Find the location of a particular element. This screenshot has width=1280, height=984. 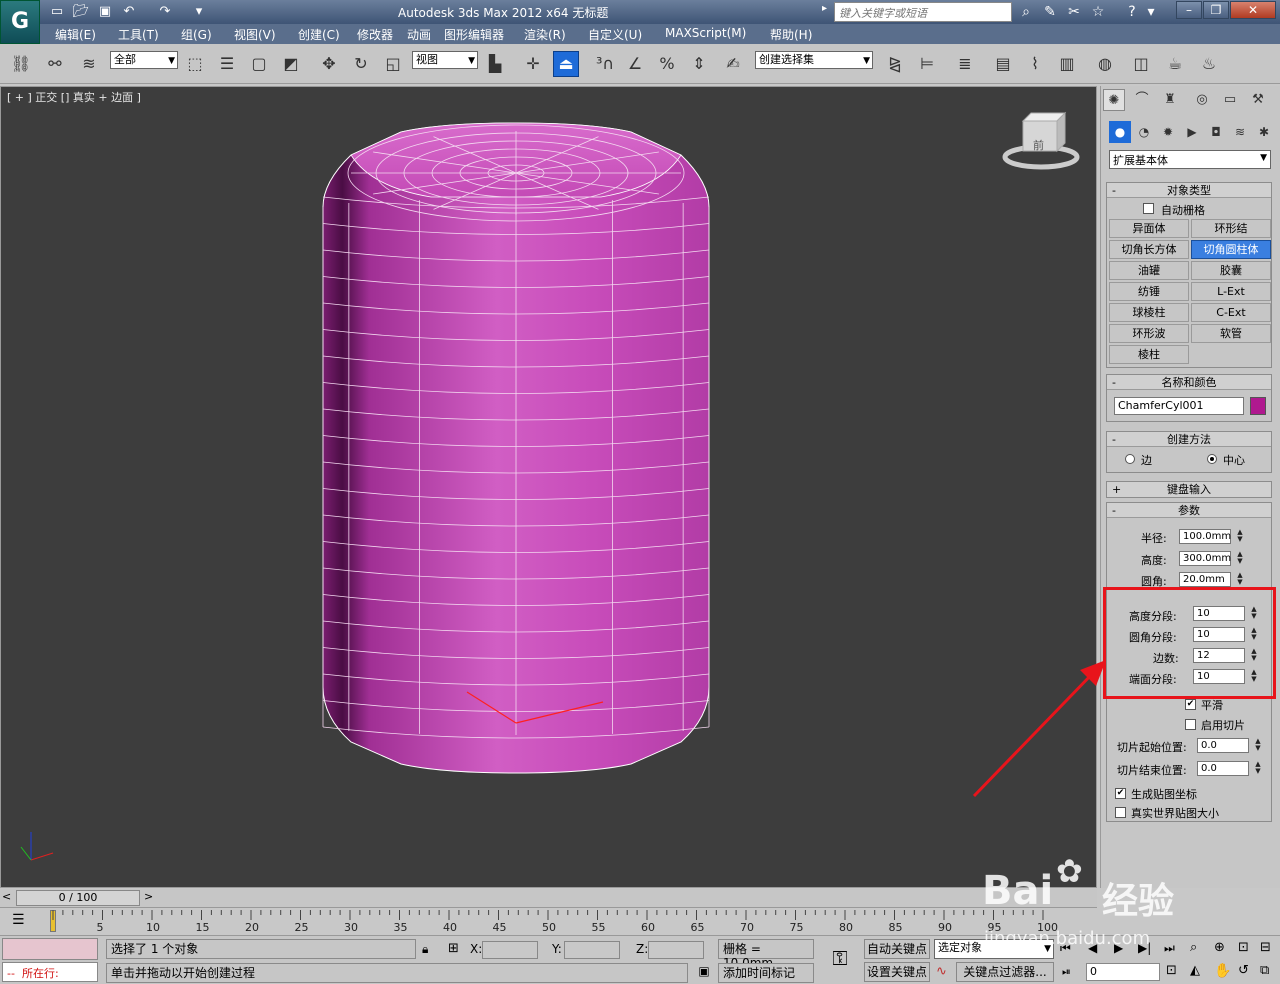

edit-named-selection-icon: ✍ is located at coordinates (733, 64).